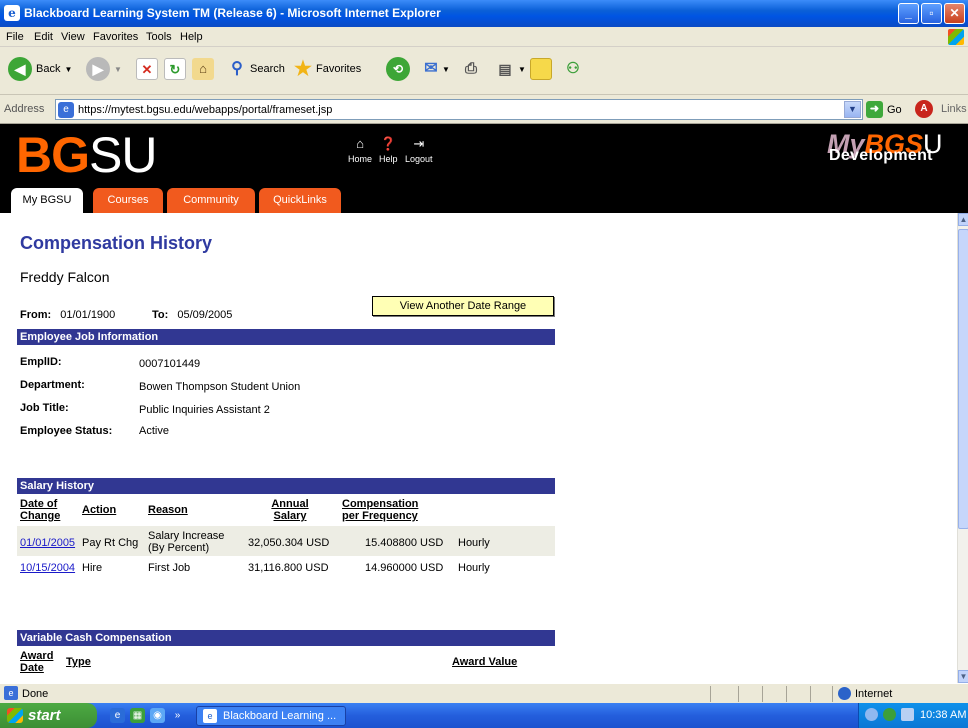 This screenshot has height=728, width=968. I want to click on start-label: start, so click(44, 715).